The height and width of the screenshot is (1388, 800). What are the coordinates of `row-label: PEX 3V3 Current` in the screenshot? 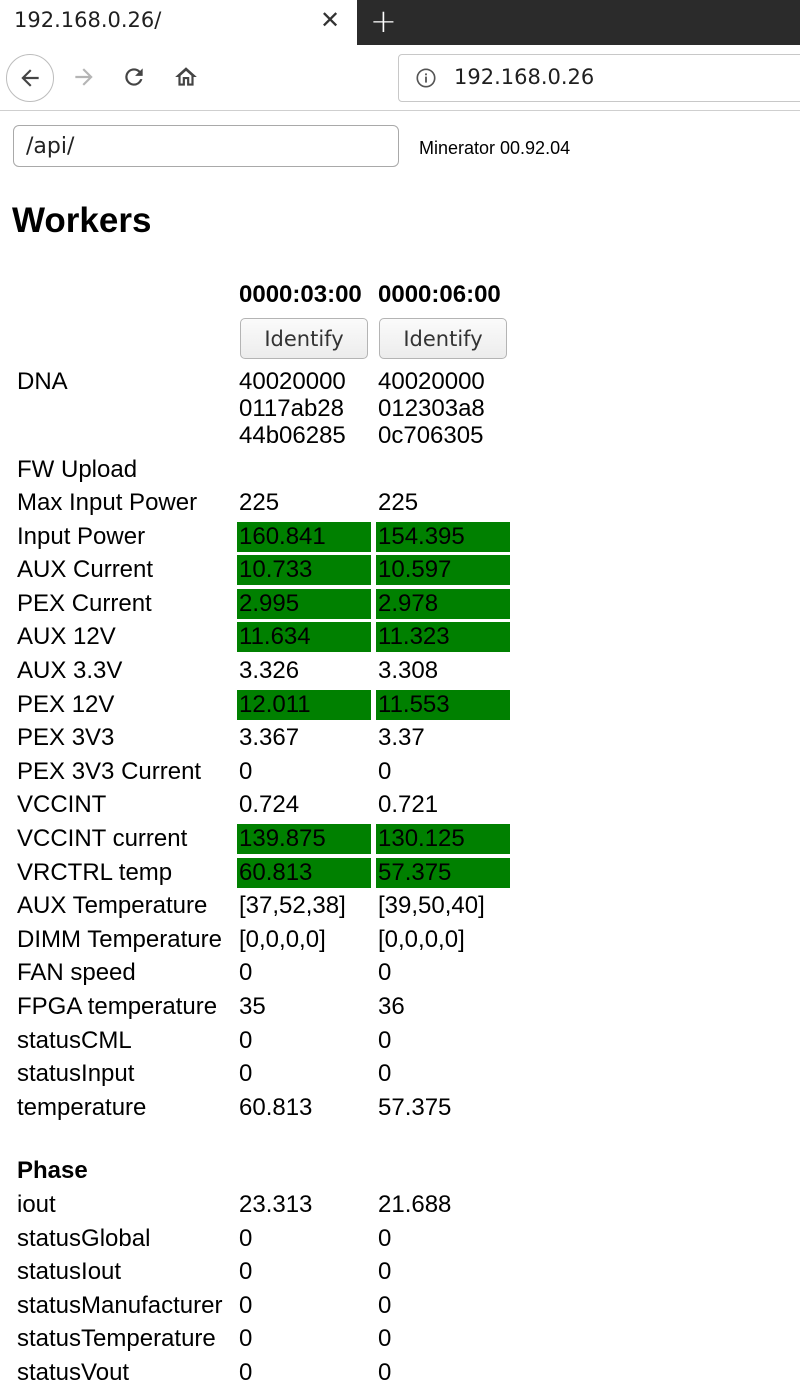 It's located at (109, 771).